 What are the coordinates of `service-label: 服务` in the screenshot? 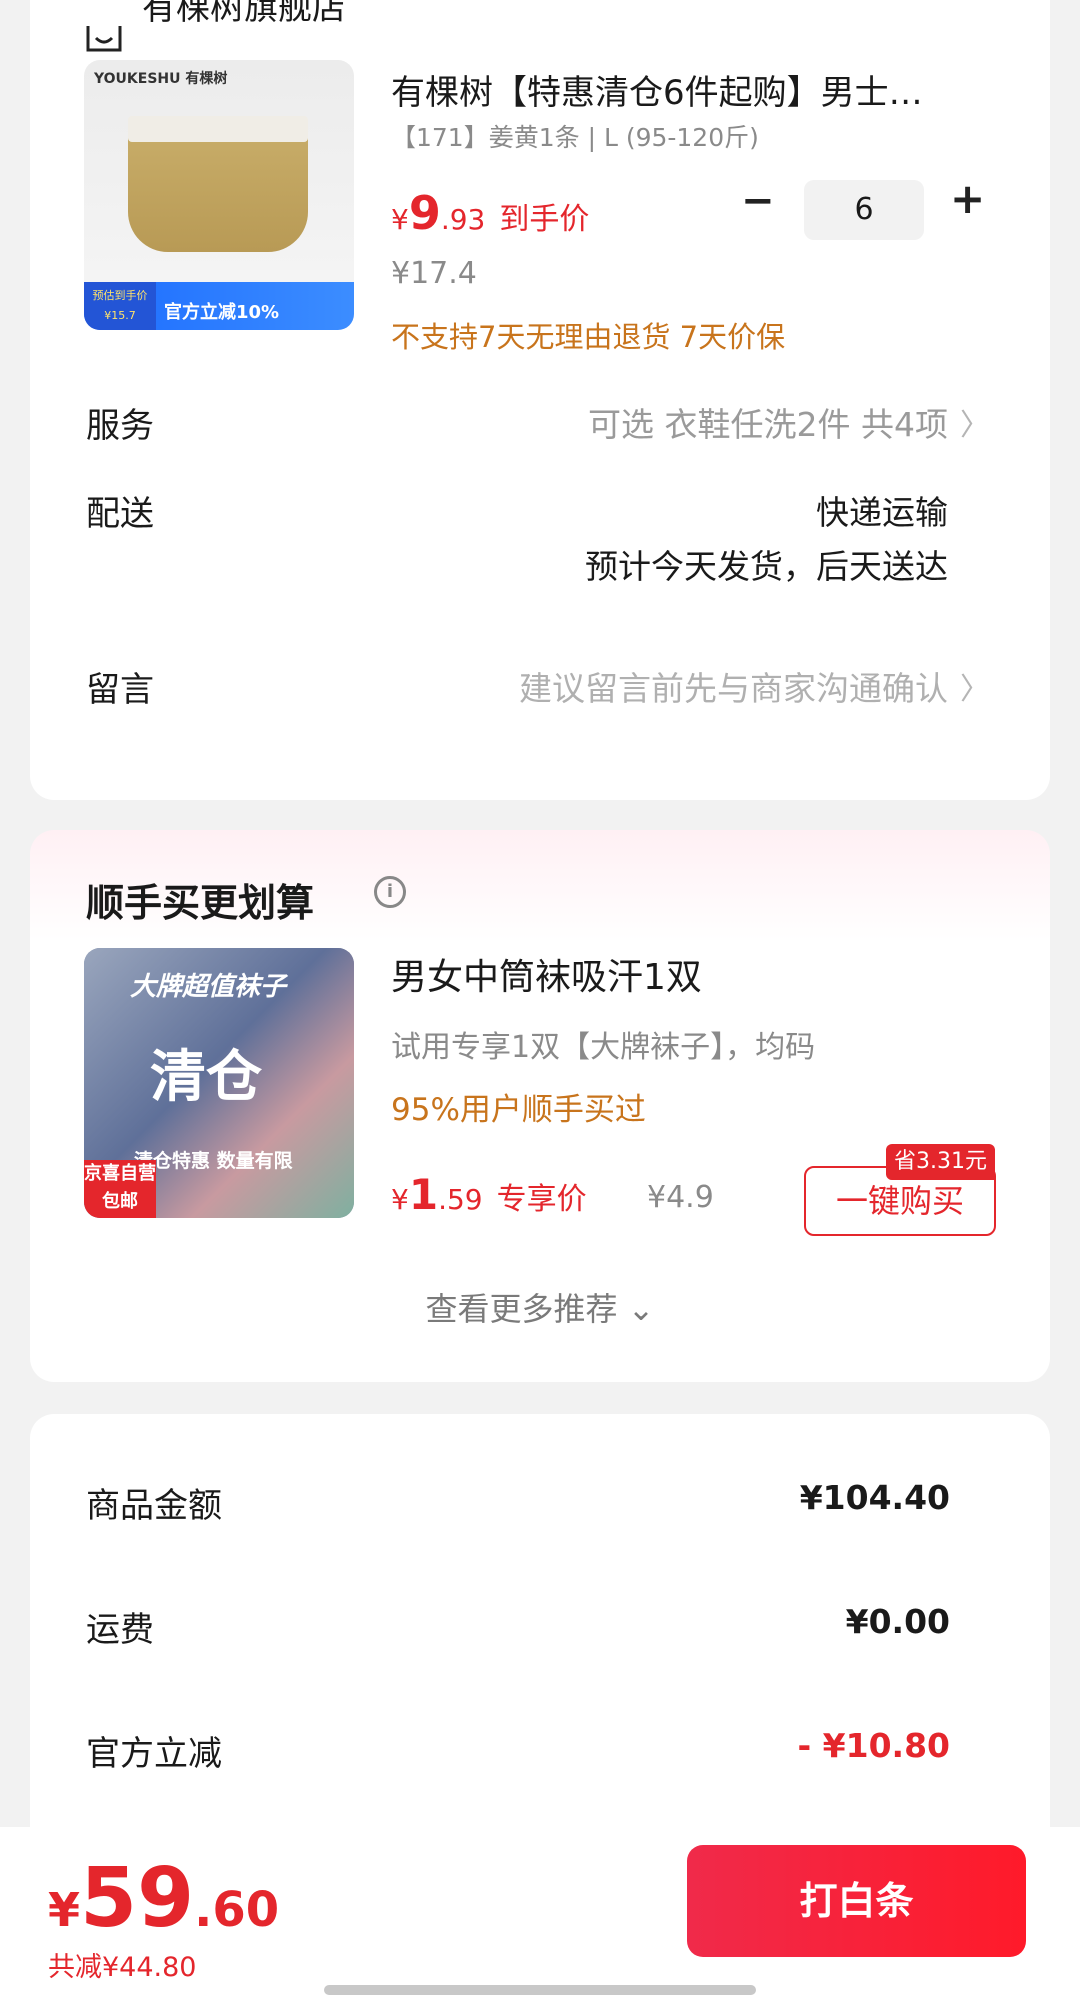 It's located at (120, 426).